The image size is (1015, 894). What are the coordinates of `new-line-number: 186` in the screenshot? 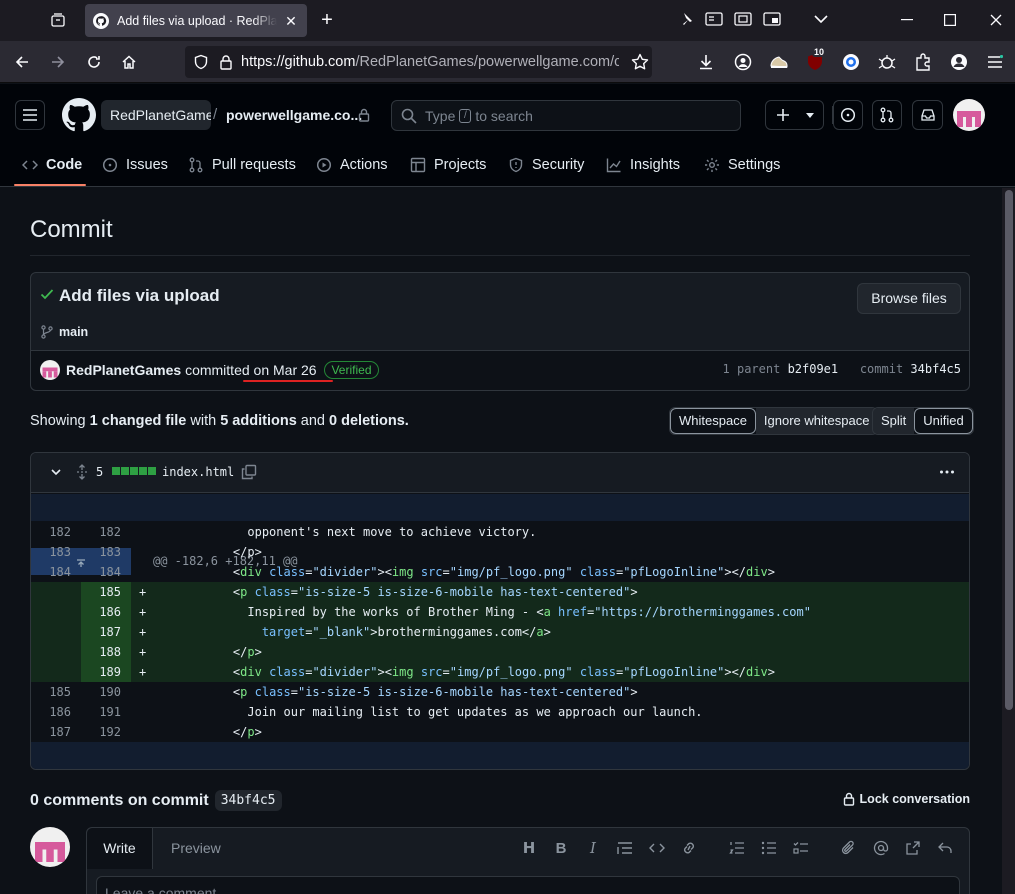 It's located at (106, 612).